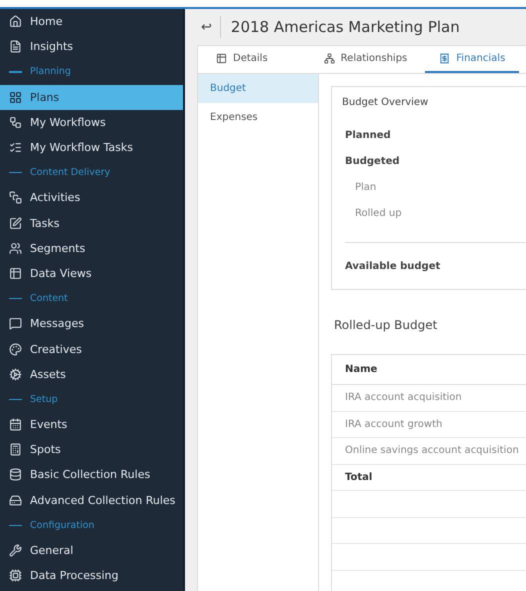  I want to click on home-icon, so click(15, 21).